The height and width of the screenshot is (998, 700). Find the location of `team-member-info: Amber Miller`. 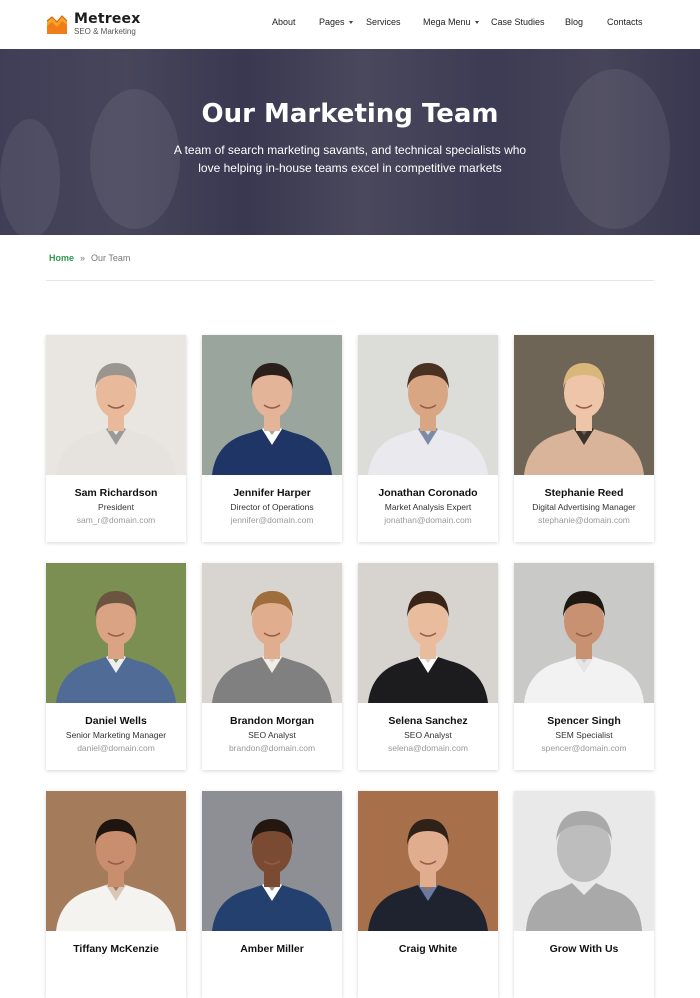

team-member-info: Amber Miller is located at coordinates (272, 943).